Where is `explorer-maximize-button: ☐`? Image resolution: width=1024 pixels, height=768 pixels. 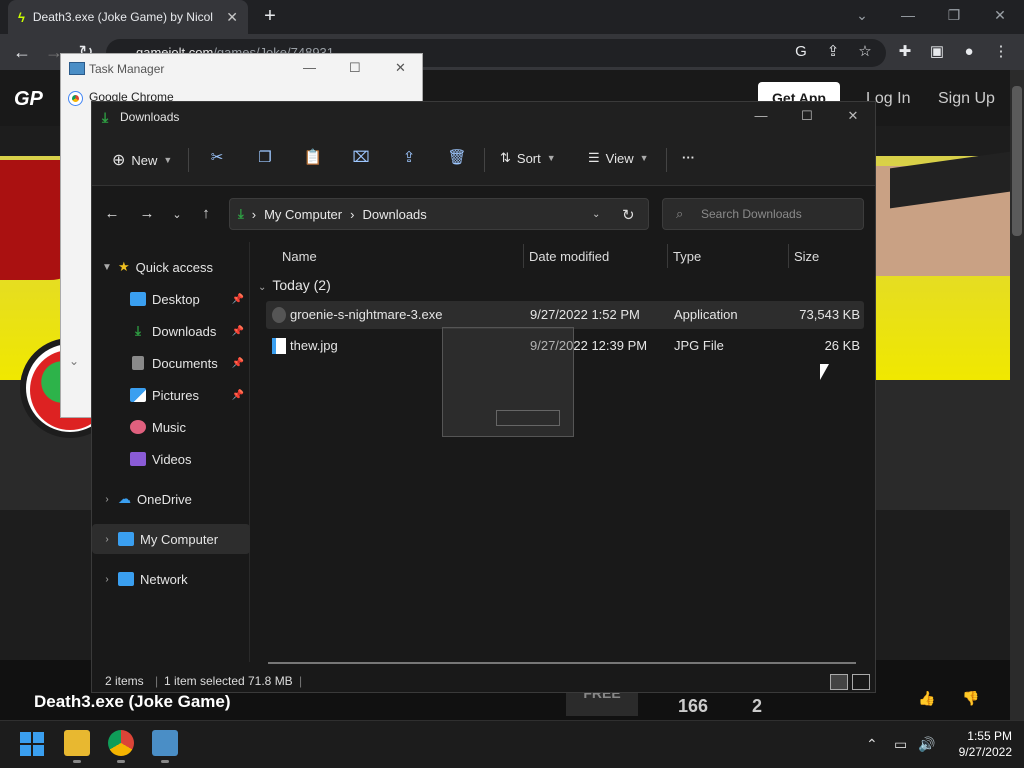 explorer-maximize-button: ☐ is located at coordinates (807, 116).